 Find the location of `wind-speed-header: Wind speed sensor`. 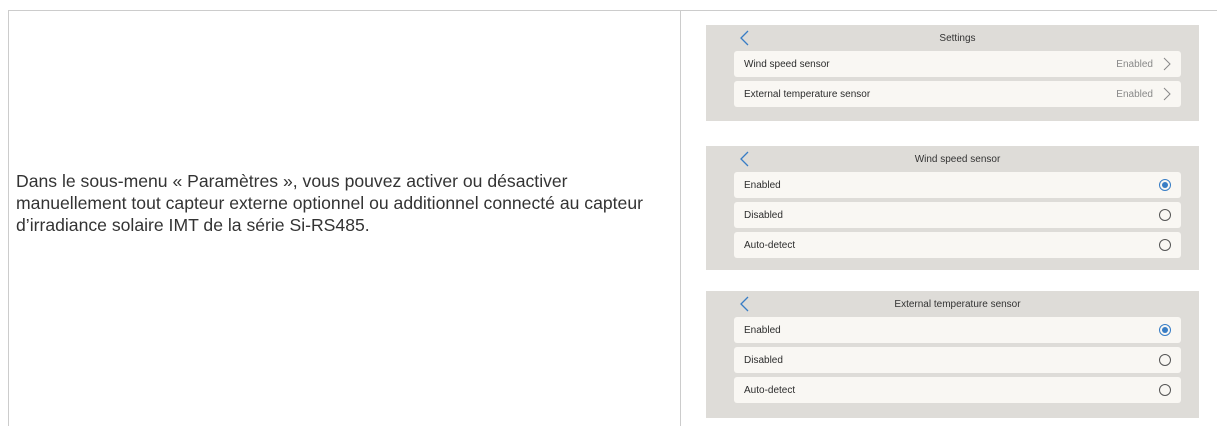

wind-speed-header: Wind speed sensor is located at coordinates (957, 159).